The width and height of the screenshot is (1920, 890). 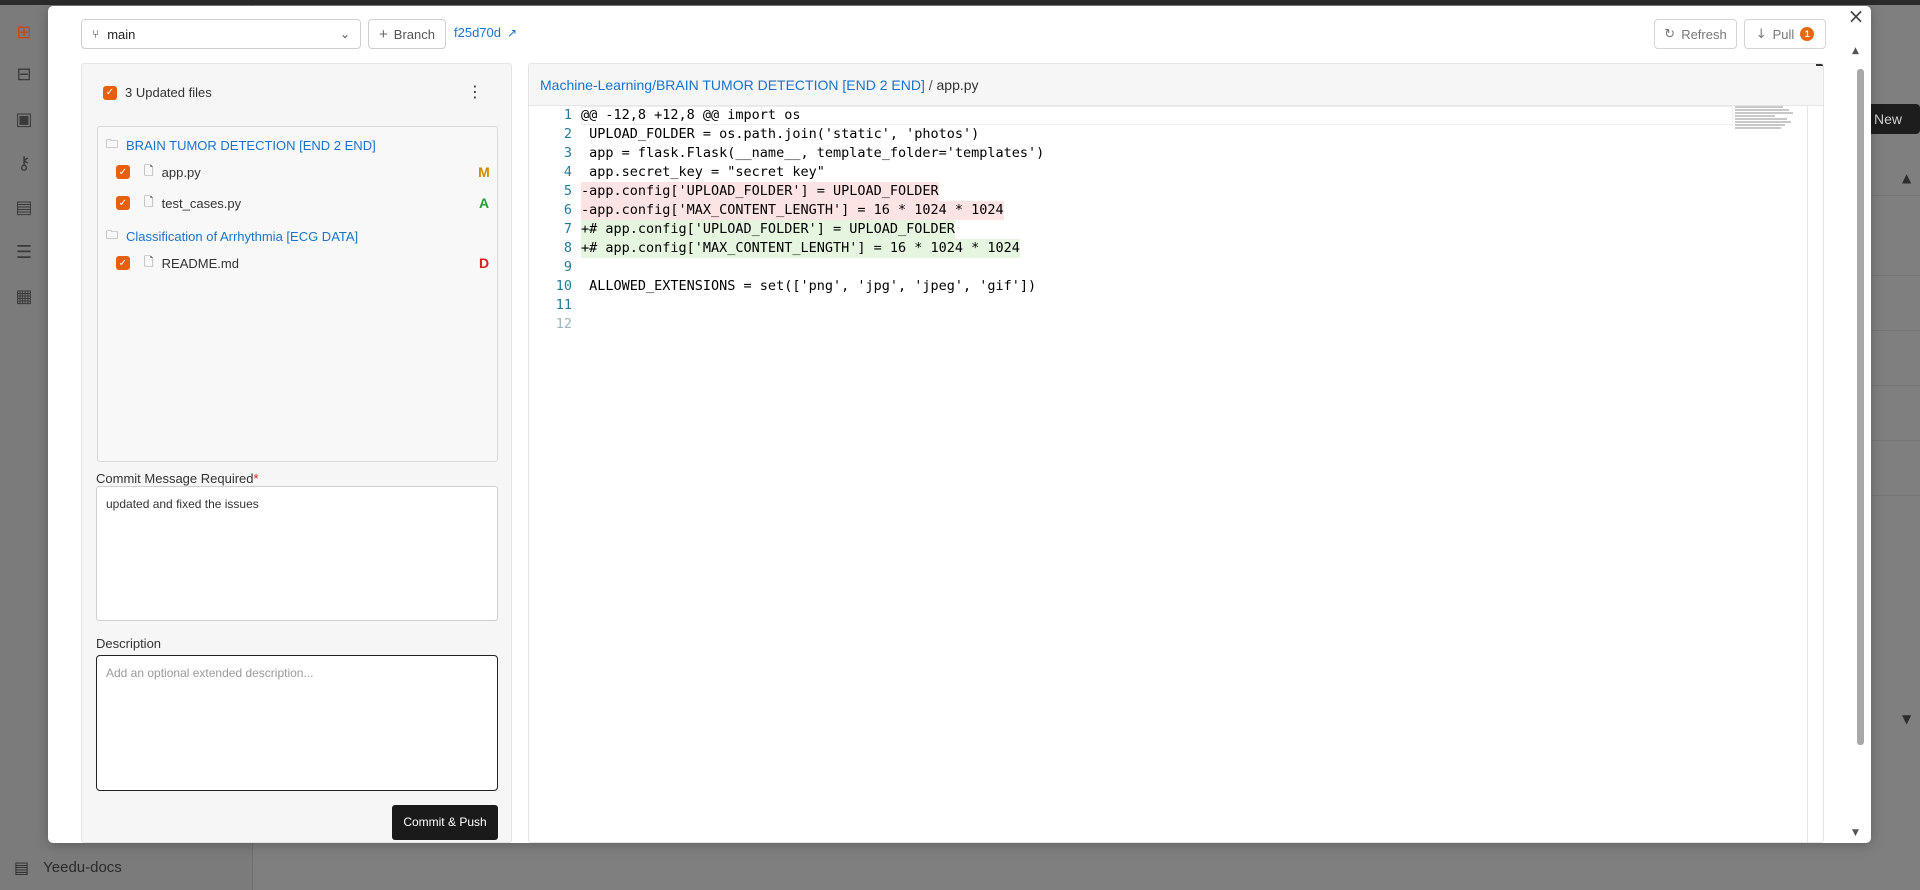 I want to click on database-icon: ☰, so click(x=24, y=253).